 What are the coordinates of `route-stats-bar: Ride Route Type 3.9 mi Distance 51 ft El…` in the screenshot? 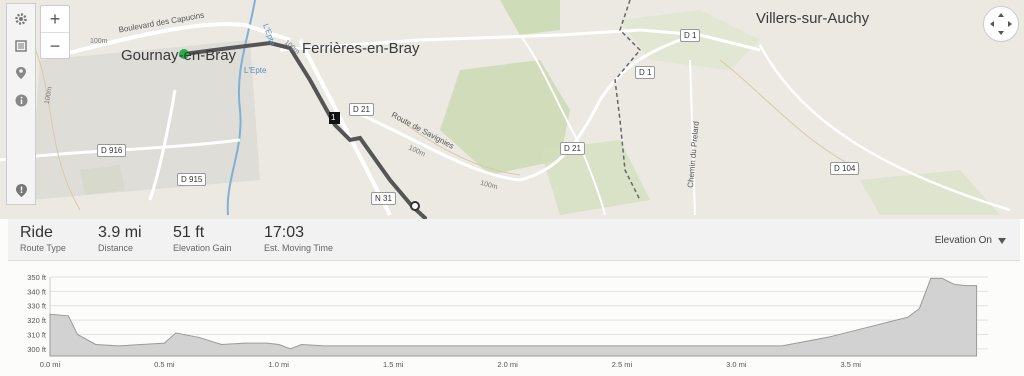 It's located at (514, 240).